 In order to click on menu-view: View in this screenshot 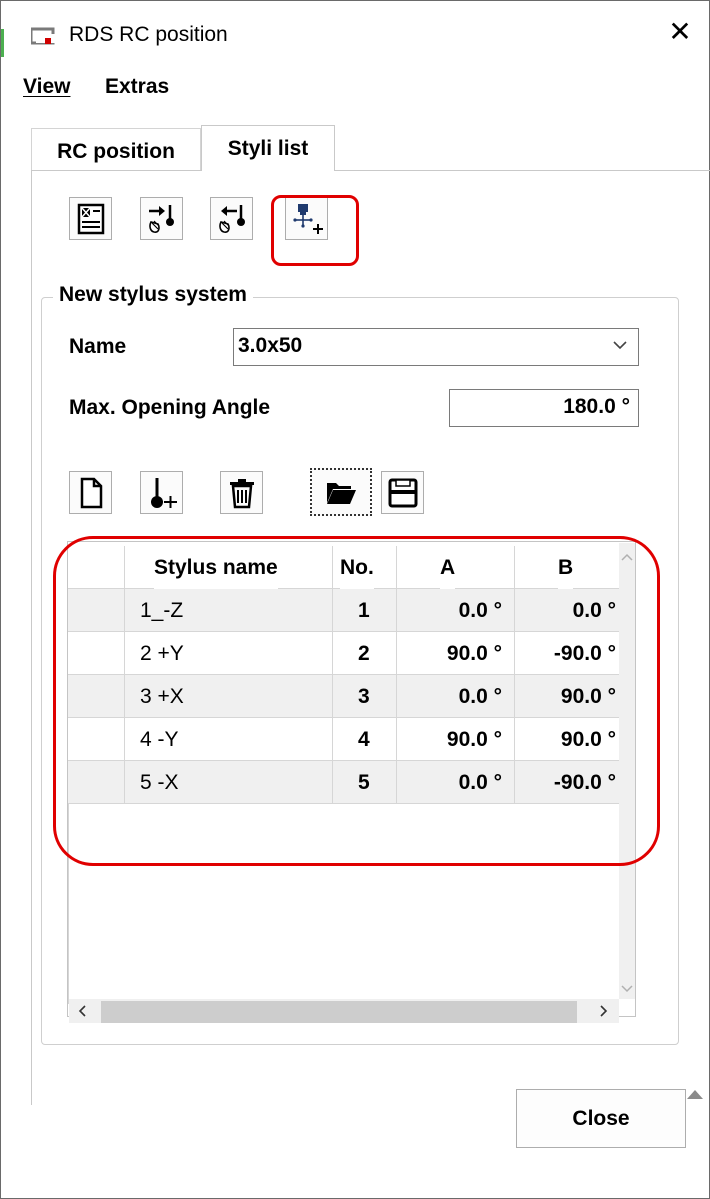, I will do `click(46, 87)`.